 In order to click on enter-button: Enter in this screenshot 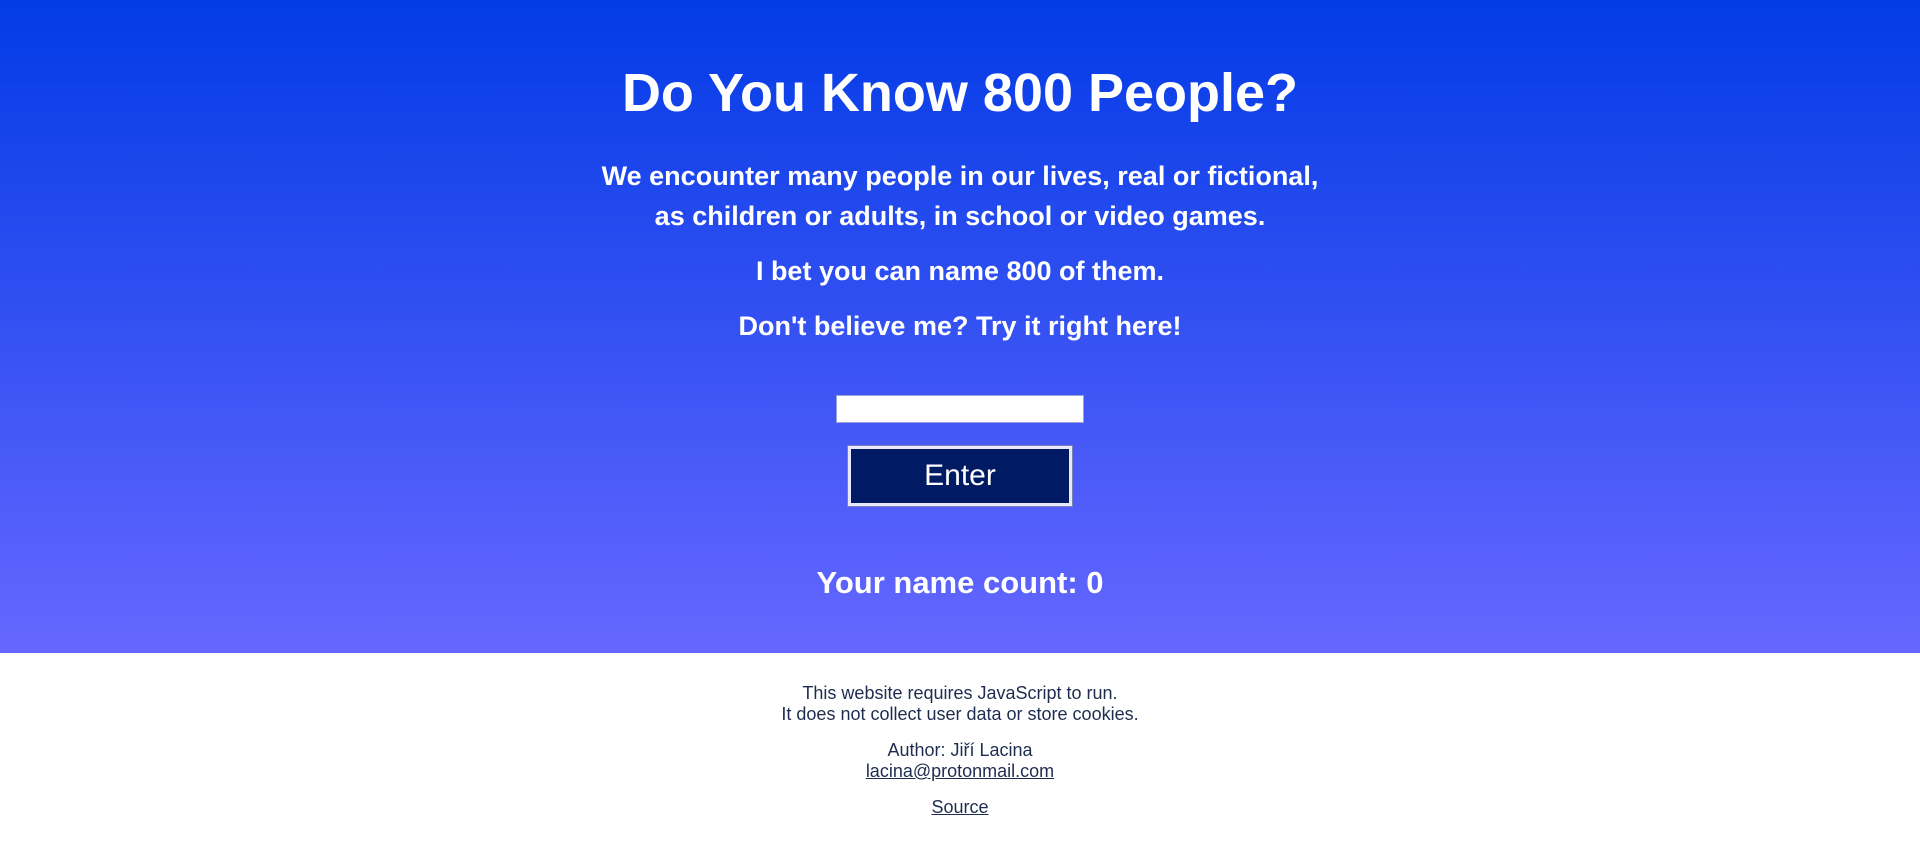, I will do `click(960, 476)`.